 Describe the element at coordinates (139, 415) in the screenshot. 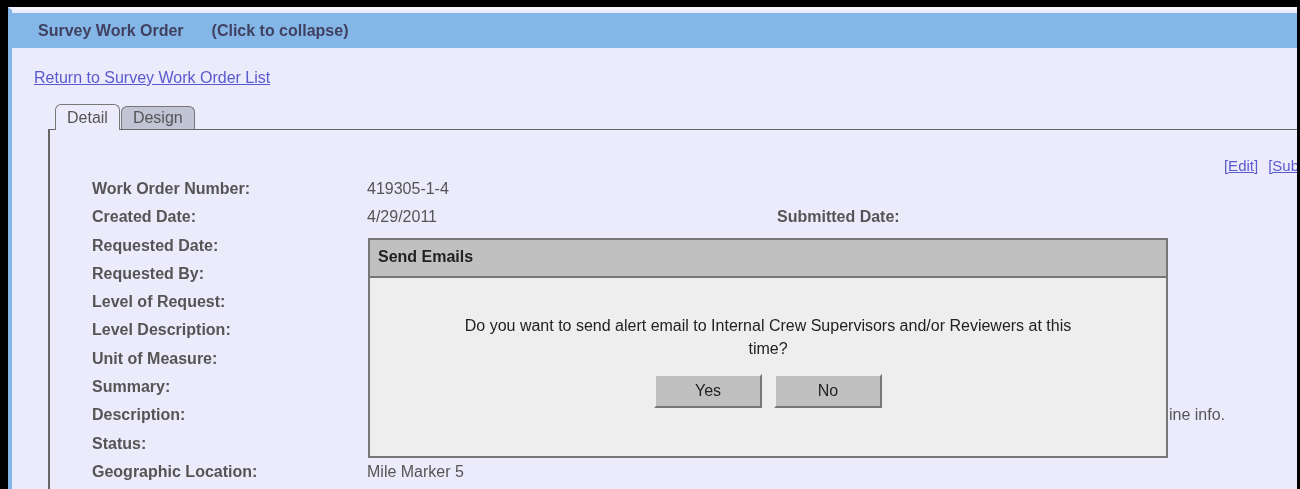

I see `field-label: Description:` at that location.